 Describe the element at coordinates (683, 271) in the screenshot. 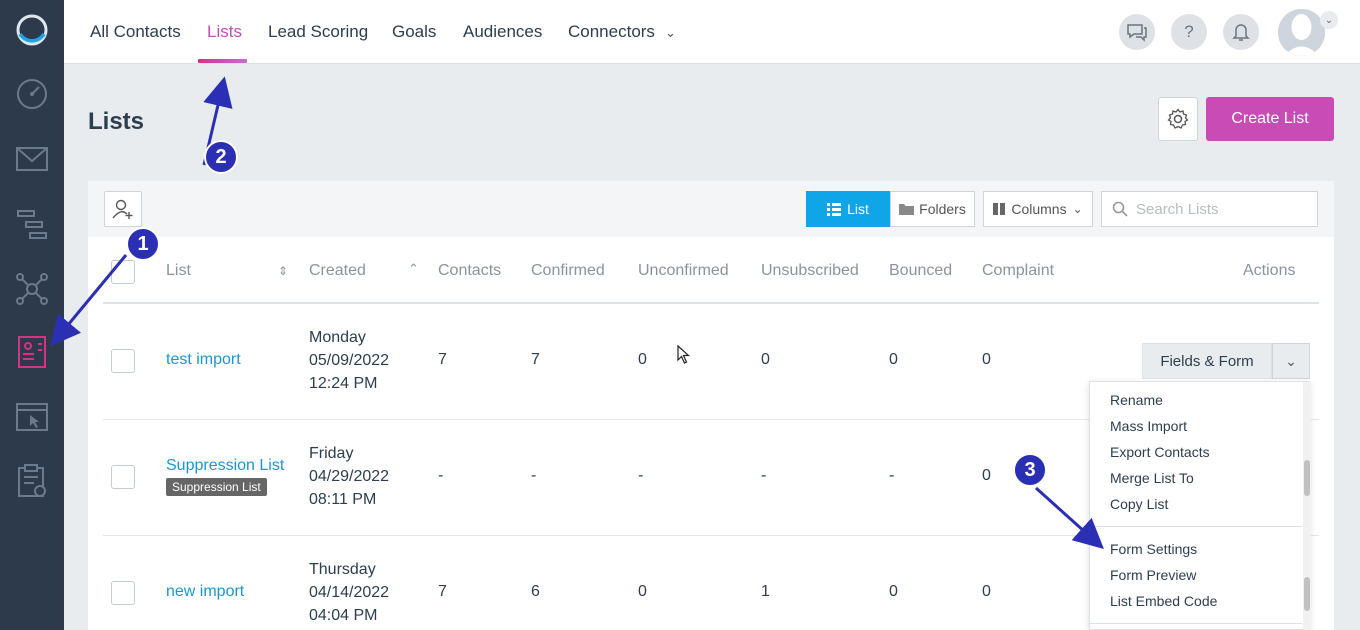

I see `column-header-unconfirmed: Unconfirmed` at that location.